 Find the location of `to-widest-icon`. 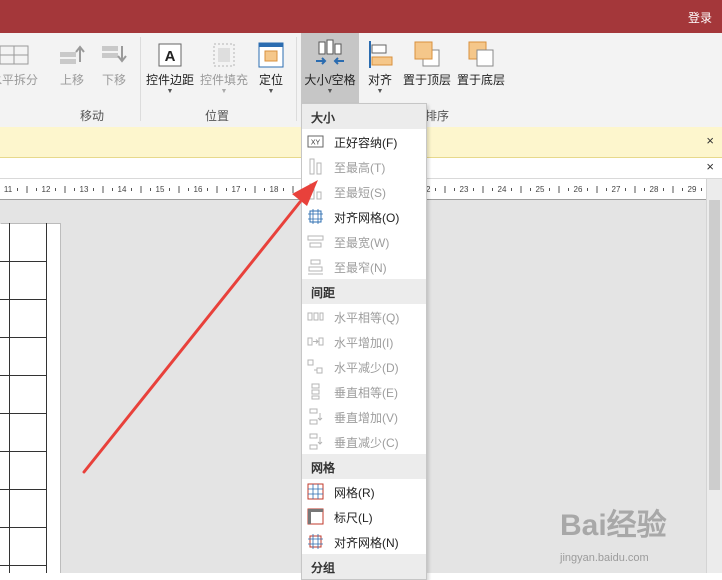

to-widest-icon is located at coordinates (315, 241).